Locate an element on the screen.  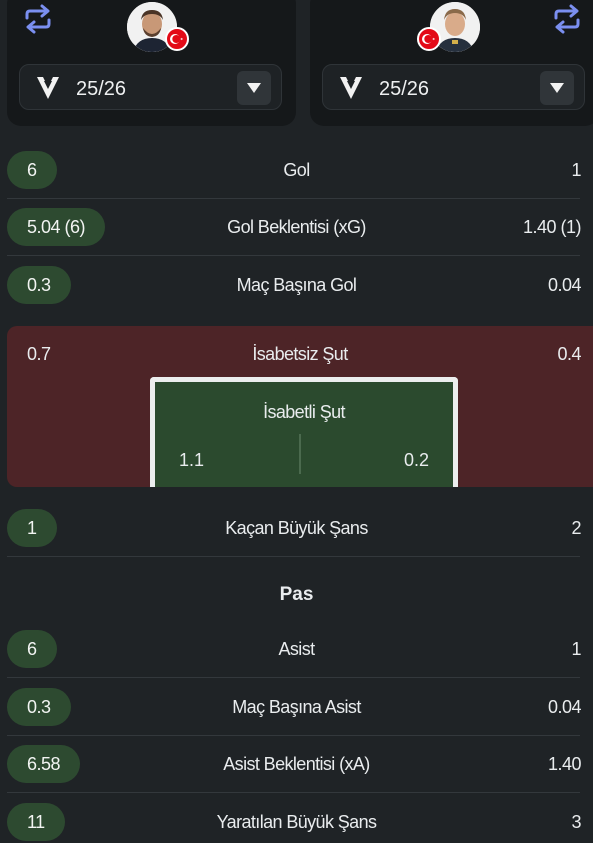
stat-label: Asist Beklentisi (xA) is located at coordinates (296, 764).